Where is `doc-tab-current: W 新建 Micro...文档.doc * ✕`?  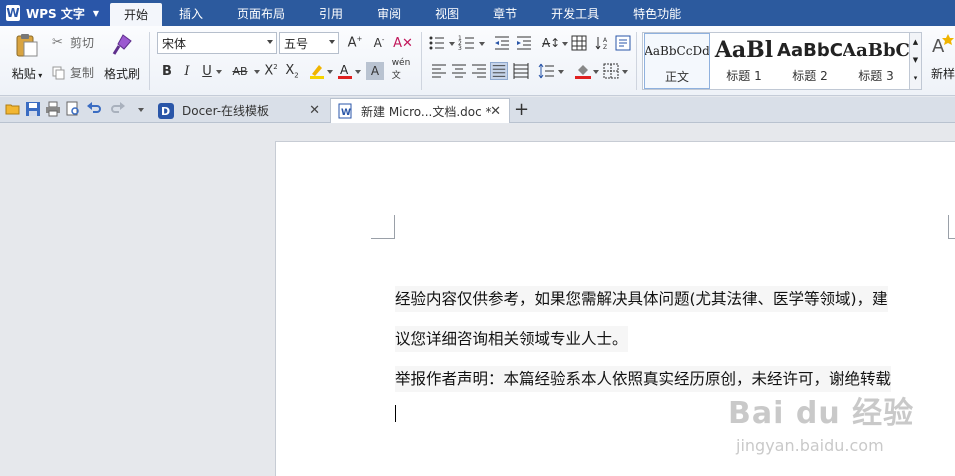
doc-tab-current: W 新建 Micro...文档.doc * ✕ is located at coordinates (420, 110).